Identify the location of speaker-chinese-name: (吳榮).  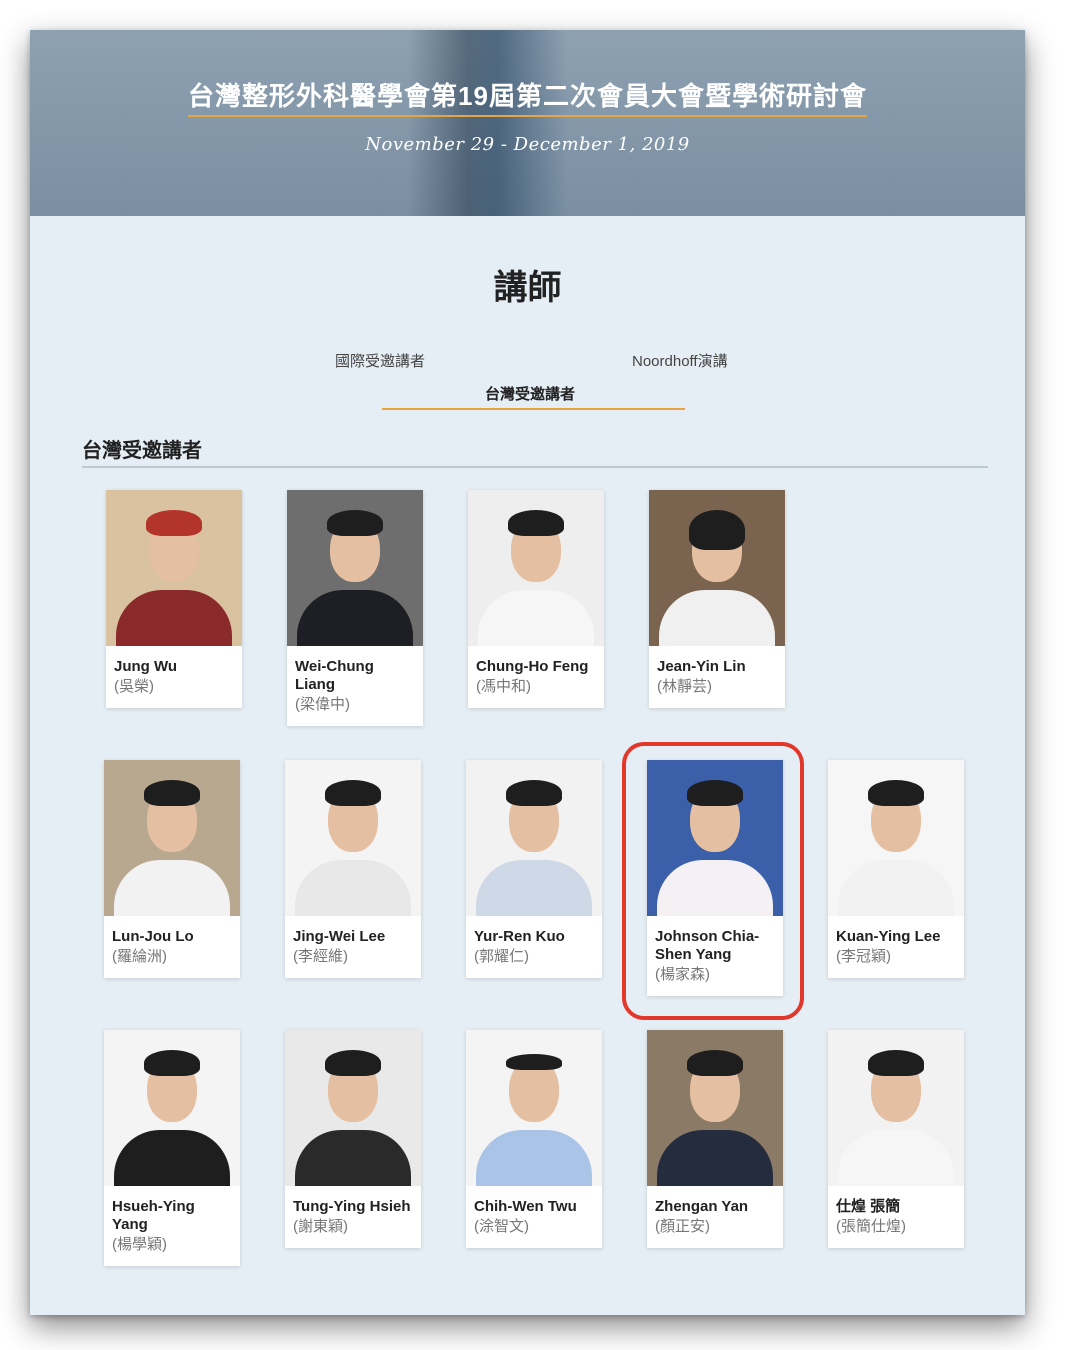
(134, 686).